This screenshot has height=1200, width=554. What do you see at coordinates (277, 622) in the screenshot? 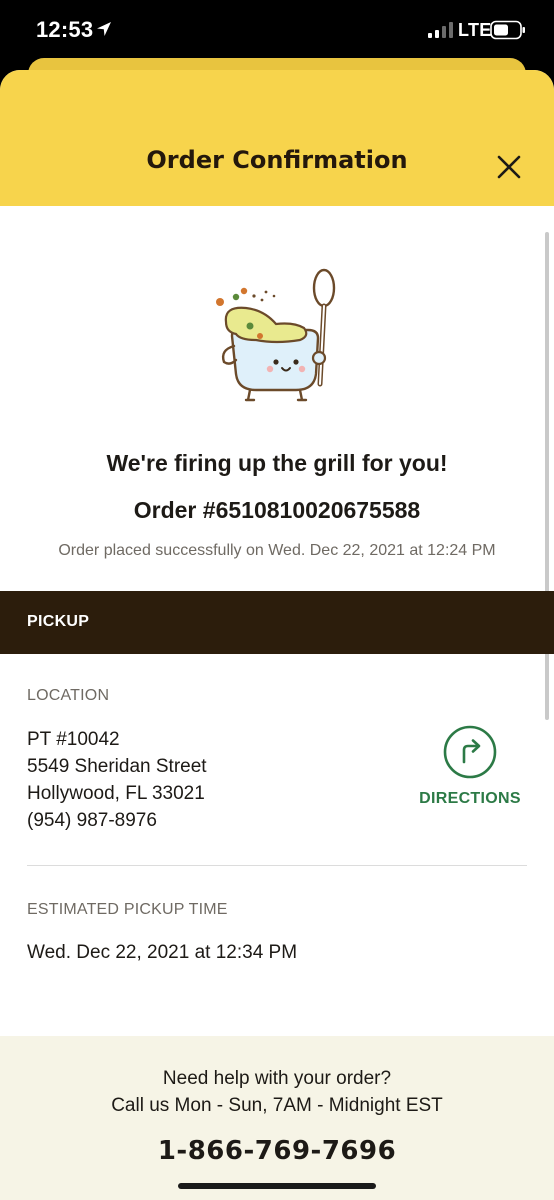
I see `pickup-banner: PICKUP` at bounding box center [277, 622].